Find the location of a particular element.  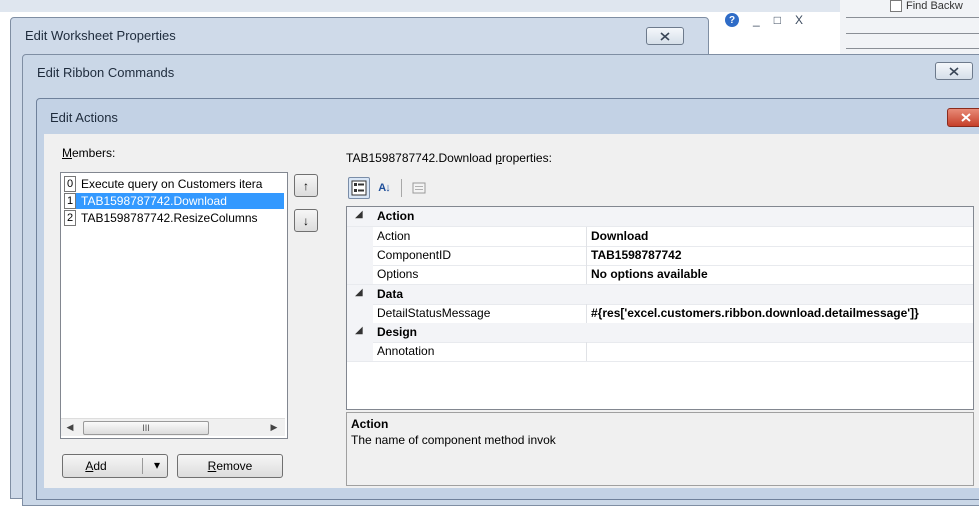

property-value: No options available is located at coordinates (782, 274).